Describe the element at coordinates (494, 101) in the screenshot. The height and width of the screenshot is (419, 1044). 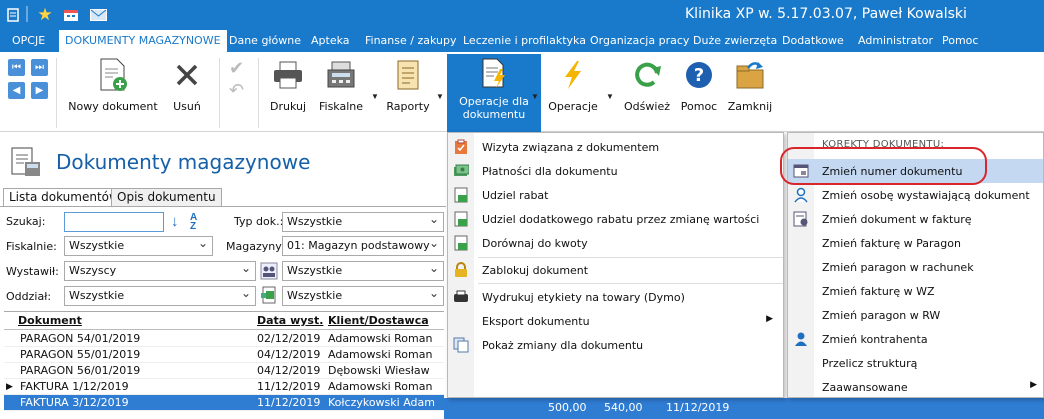
I see `document-operations-label-1: Operacje dla` at that location.